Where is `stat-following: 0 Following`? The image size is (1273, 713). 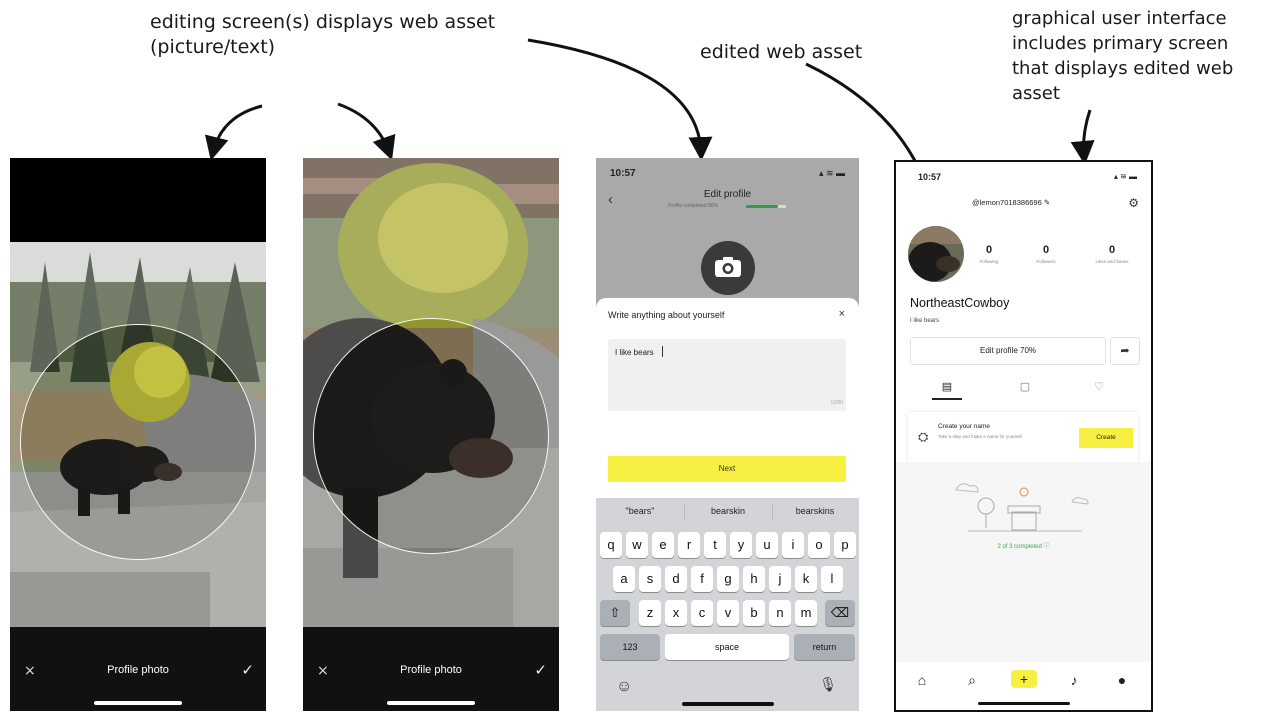
stat-following: 0 Following is located at coordinates (989, 254).